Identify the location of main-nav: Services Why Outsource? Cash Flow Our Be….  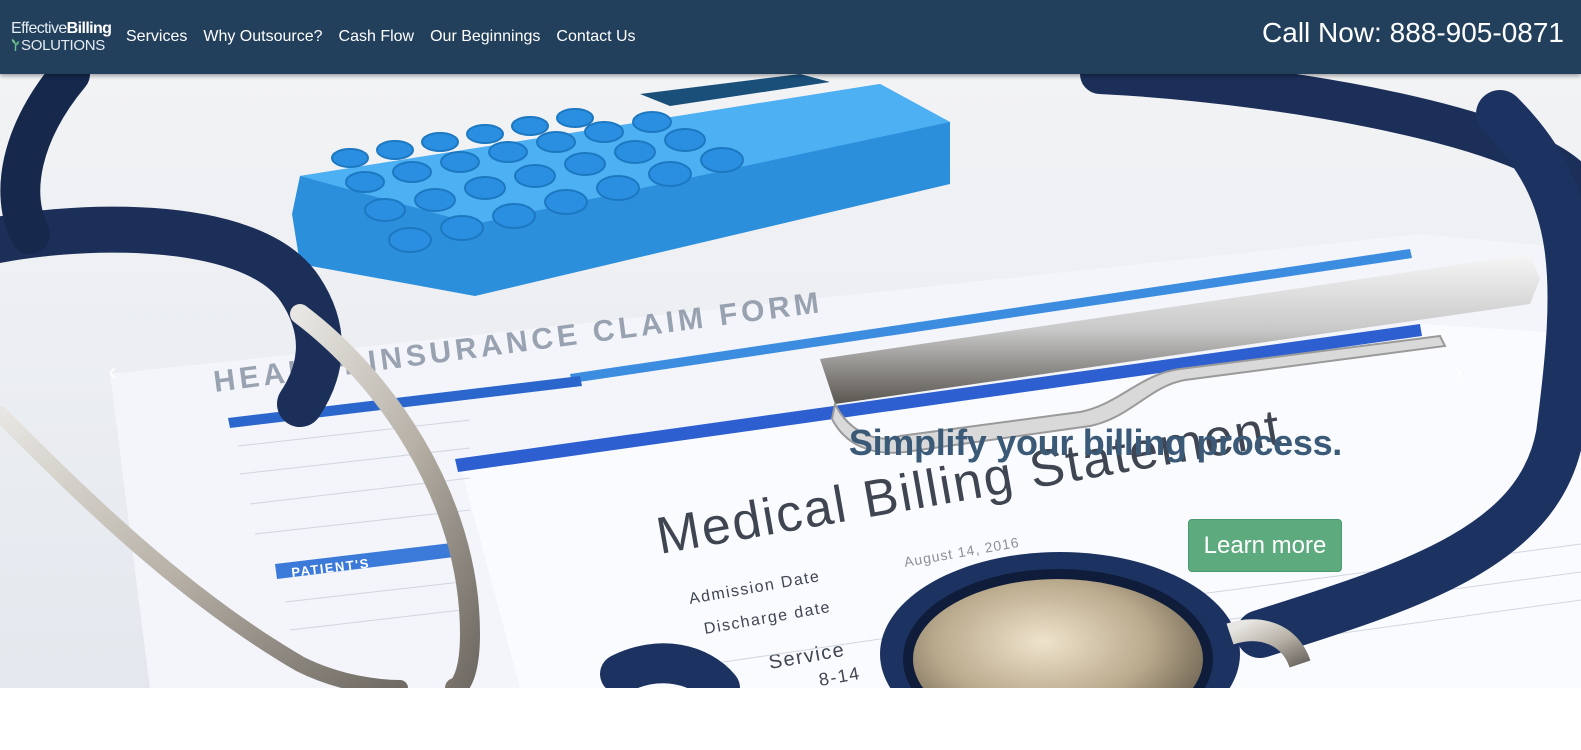
(389, 37).